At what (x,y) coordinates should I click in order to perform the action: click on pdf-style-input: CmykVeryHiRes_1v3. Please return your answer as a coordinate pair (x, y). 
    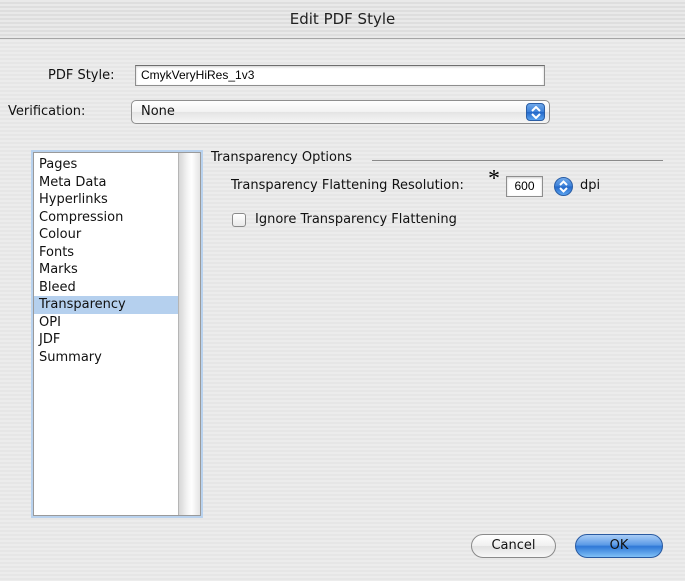
    Looking at the image, I should click on (340, 75).